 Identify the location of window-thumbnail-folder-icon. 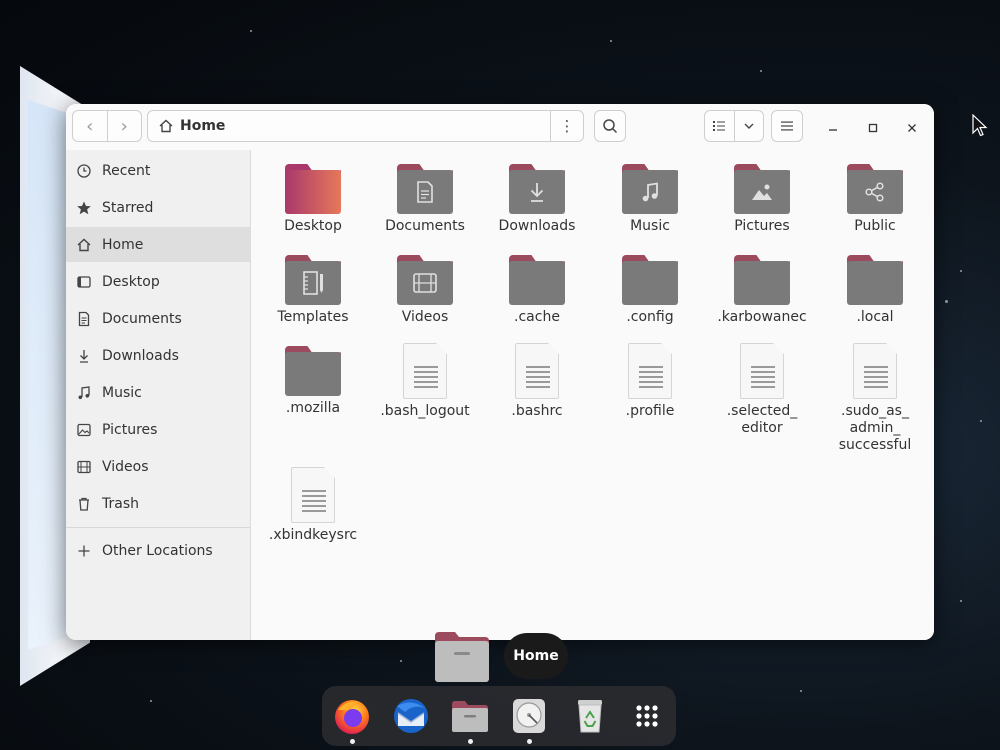
(462, 657).